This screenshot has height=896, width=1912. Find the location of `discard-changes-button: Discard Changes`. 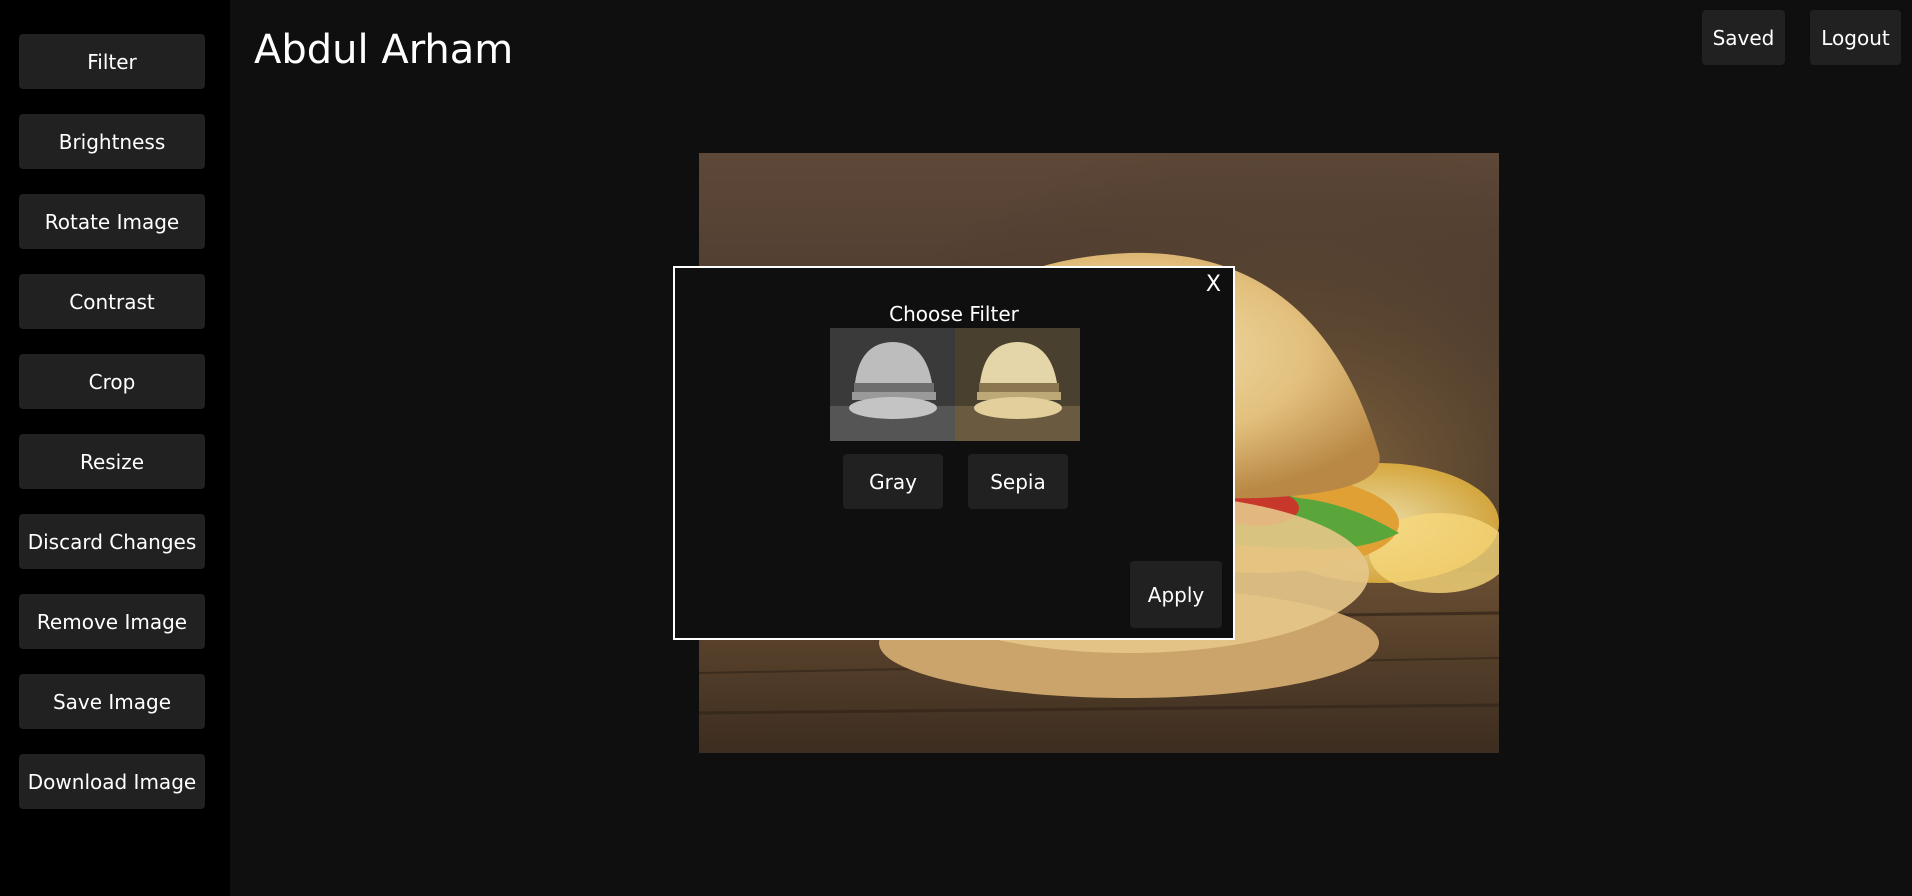

discard-changes-button: Discard Changes is located at coordinates (112, 541).